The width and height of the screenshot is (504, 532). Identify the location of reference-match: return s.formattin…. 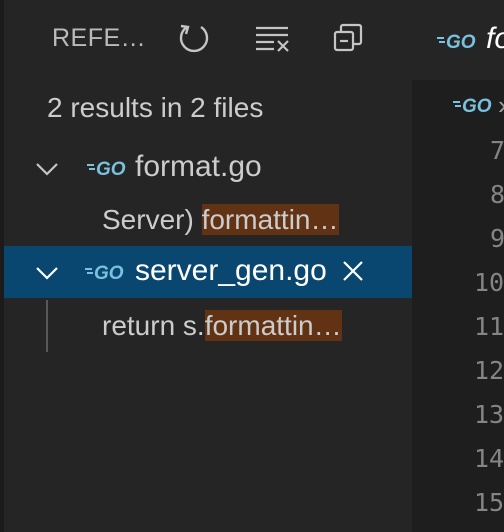
(222, 326).